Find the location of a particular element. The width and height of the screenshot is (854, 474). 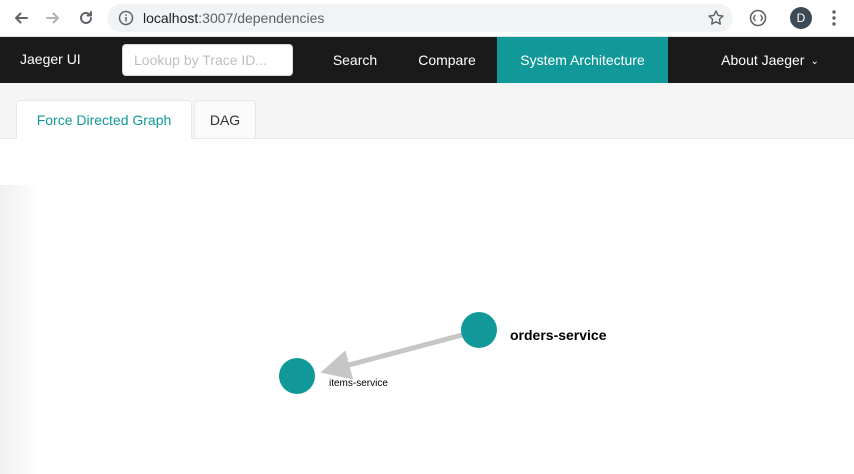

browser-toolbar: localhost:3007/dependencies D is located at coordinates (427, 18).